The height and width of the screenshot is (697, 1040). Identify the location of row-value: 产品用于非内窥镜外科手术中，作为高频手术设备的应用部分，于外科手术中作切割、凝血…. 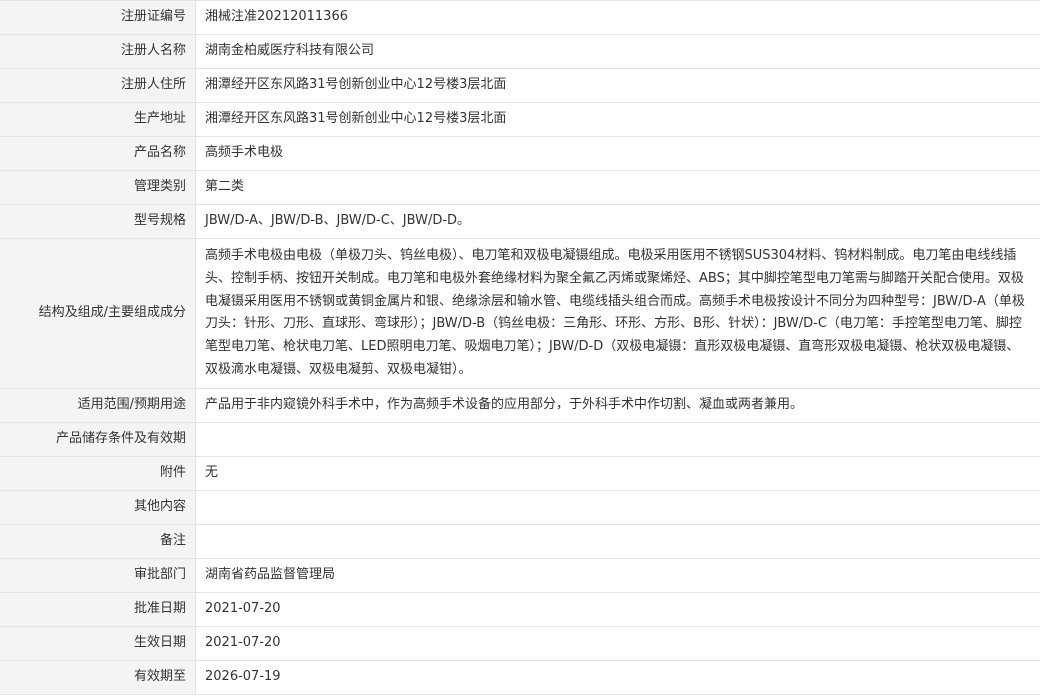
(617, 405).